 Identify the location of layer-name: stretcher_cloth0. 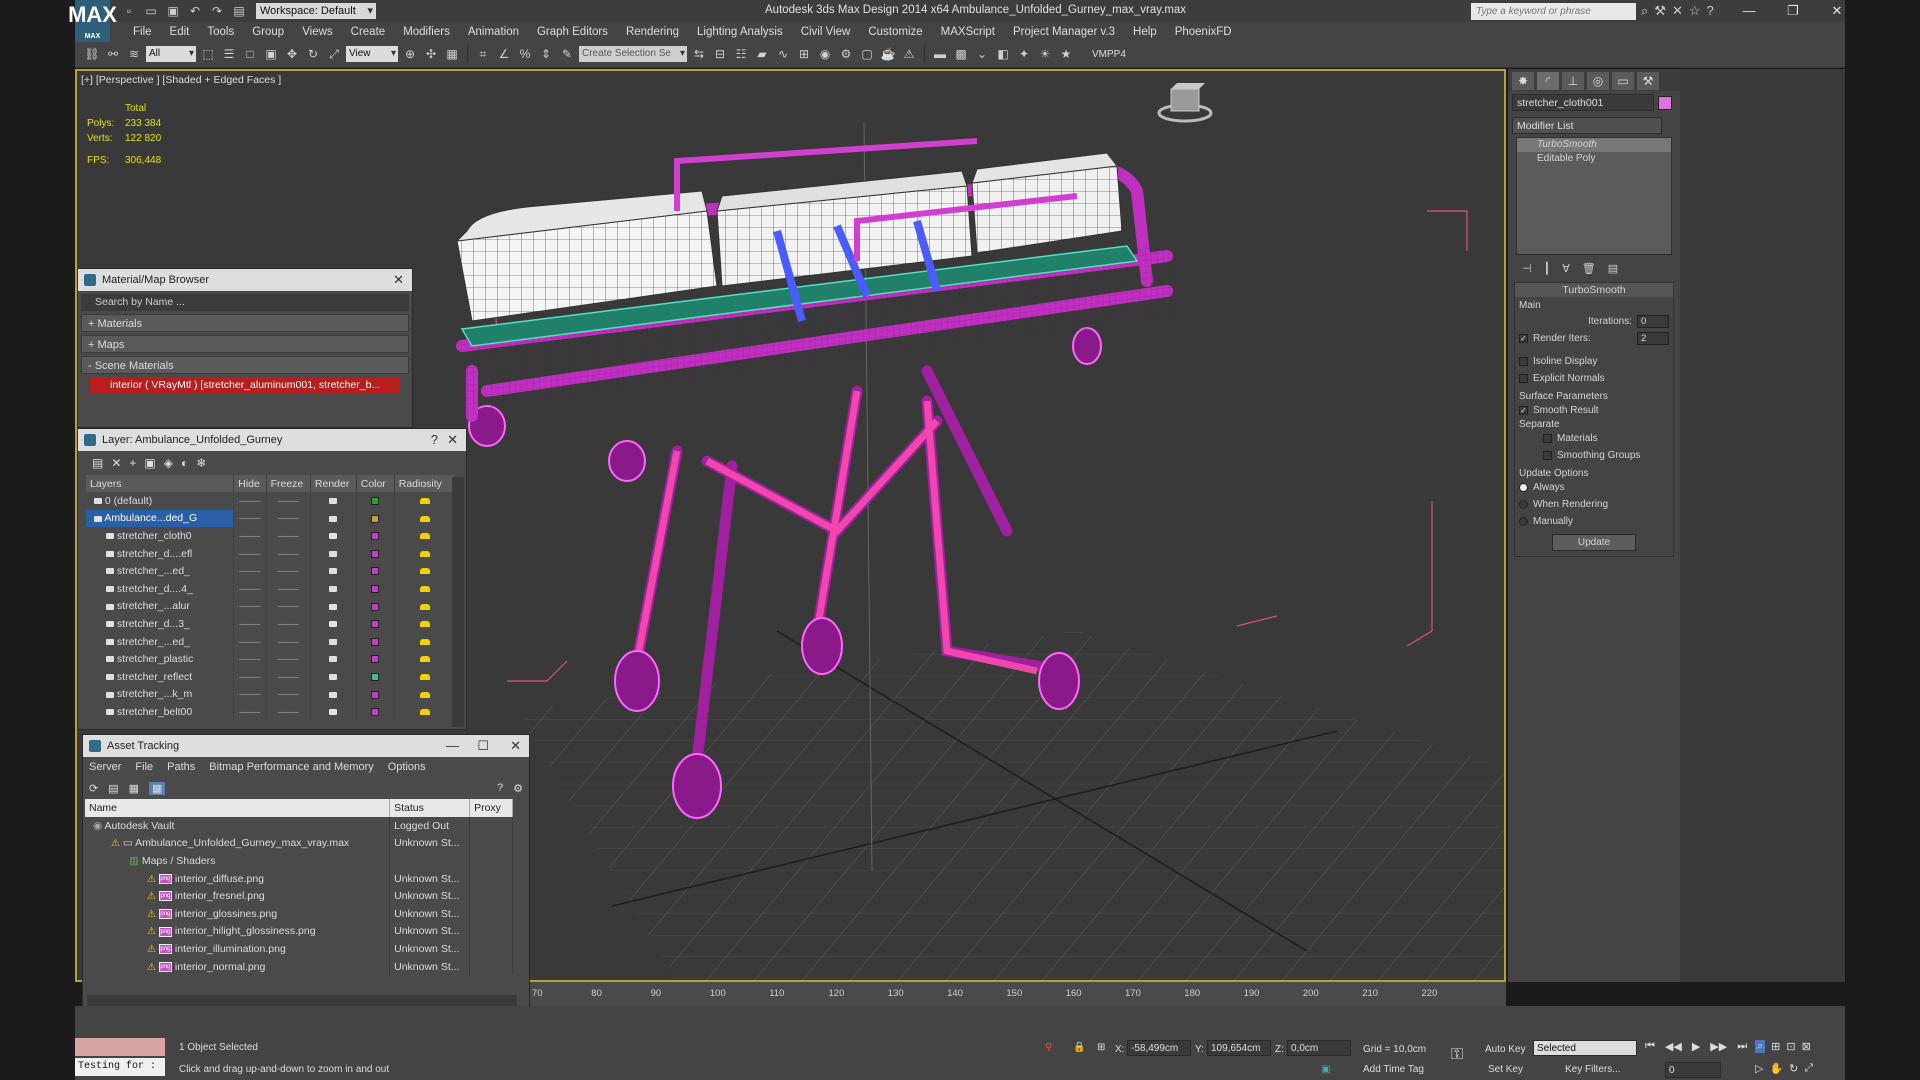
(154, 536).